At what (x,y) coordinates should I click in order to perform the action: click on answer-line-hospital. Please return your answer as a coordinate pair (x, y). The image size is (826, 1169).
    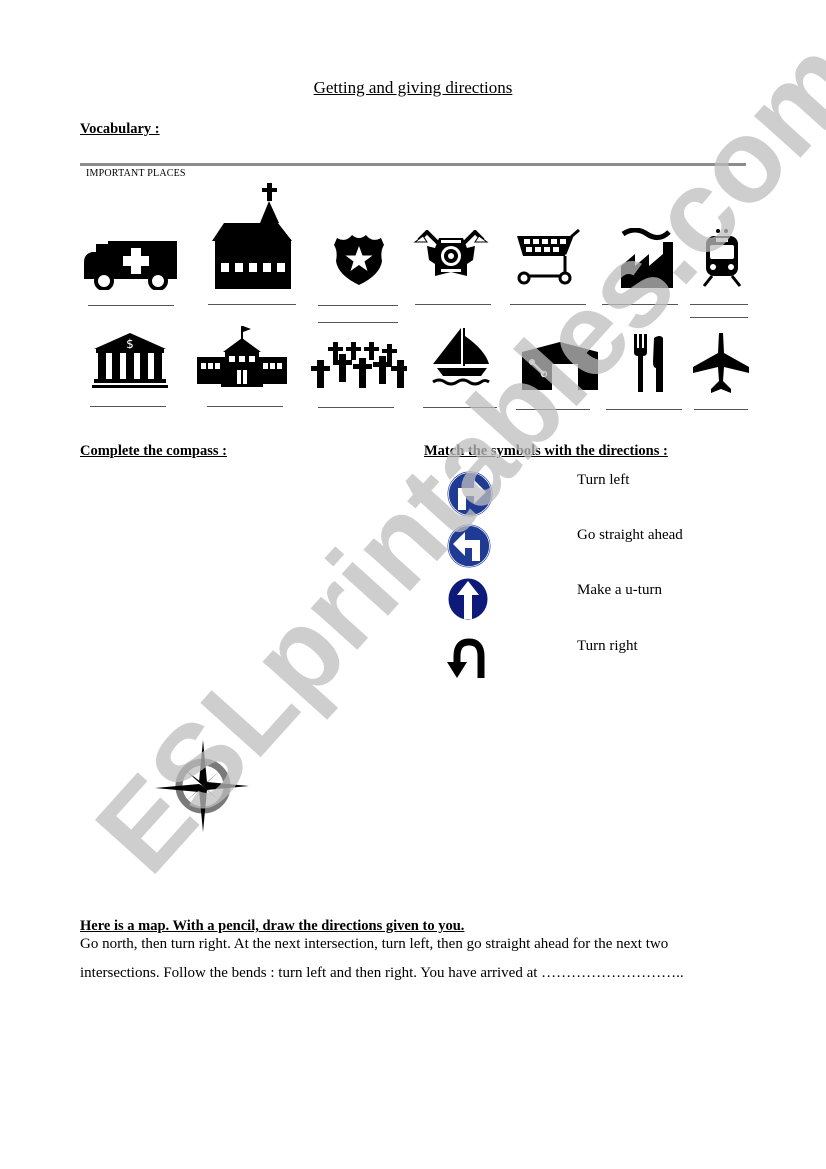
    Looking at the image, I should click on (131, 305).